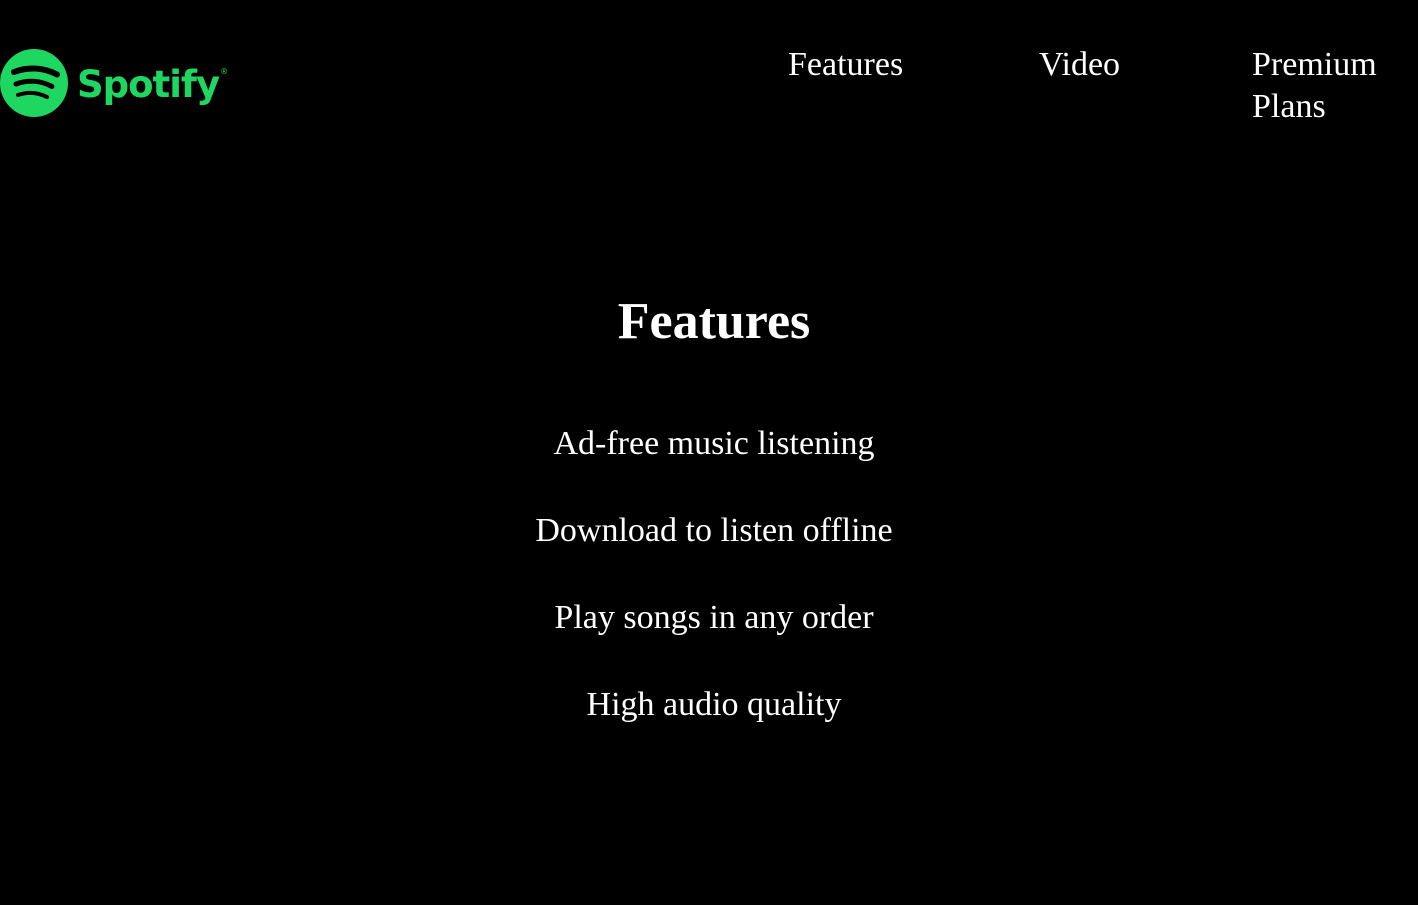  Describe the element at coordinates (224, 71) in the screenshot. I see `registered-mark: ®` at that location.